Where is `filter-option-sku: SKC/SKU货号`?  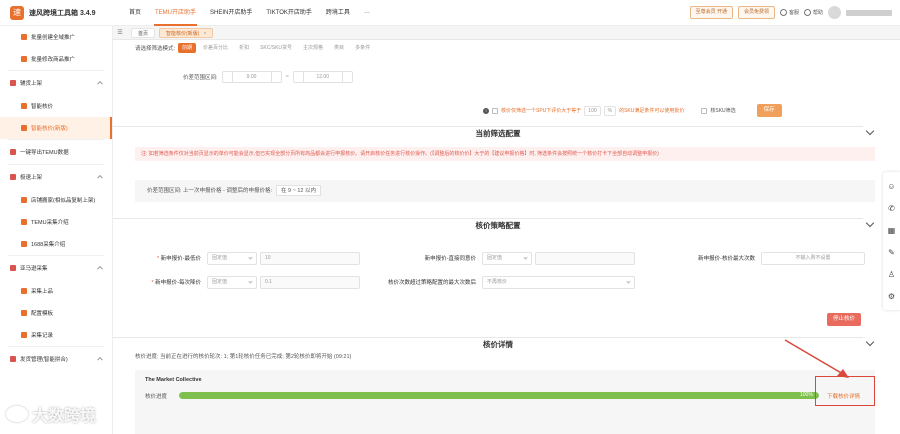 filter-option-sku: SKC/SKU货号 is located at coordinates (276, 48).